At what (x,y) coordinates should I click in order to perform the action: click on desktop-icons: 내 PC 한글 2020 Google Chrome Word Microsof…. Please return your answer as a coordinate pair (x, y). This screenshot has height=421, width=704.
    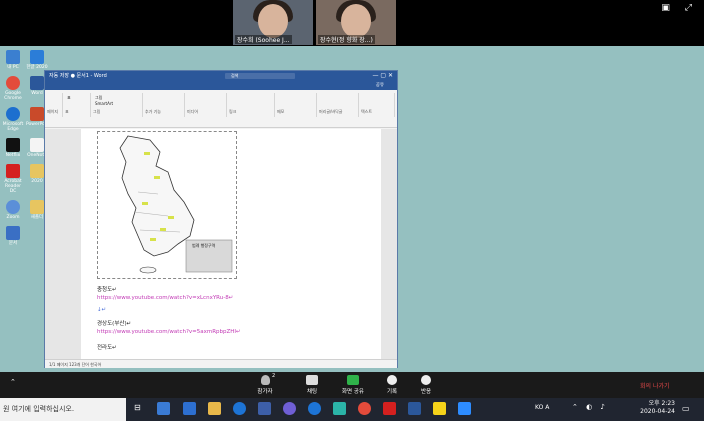
    Looking at the image, I should click on (26, 148).